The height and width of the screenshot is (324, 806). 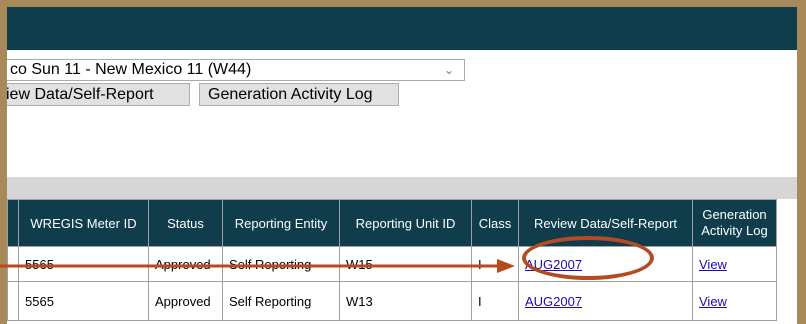 What do you see at coordinates (98, 94) in the screenshot?
I see `review-data-button: iew Data/Self-Report` at bounding box center [98, 94].